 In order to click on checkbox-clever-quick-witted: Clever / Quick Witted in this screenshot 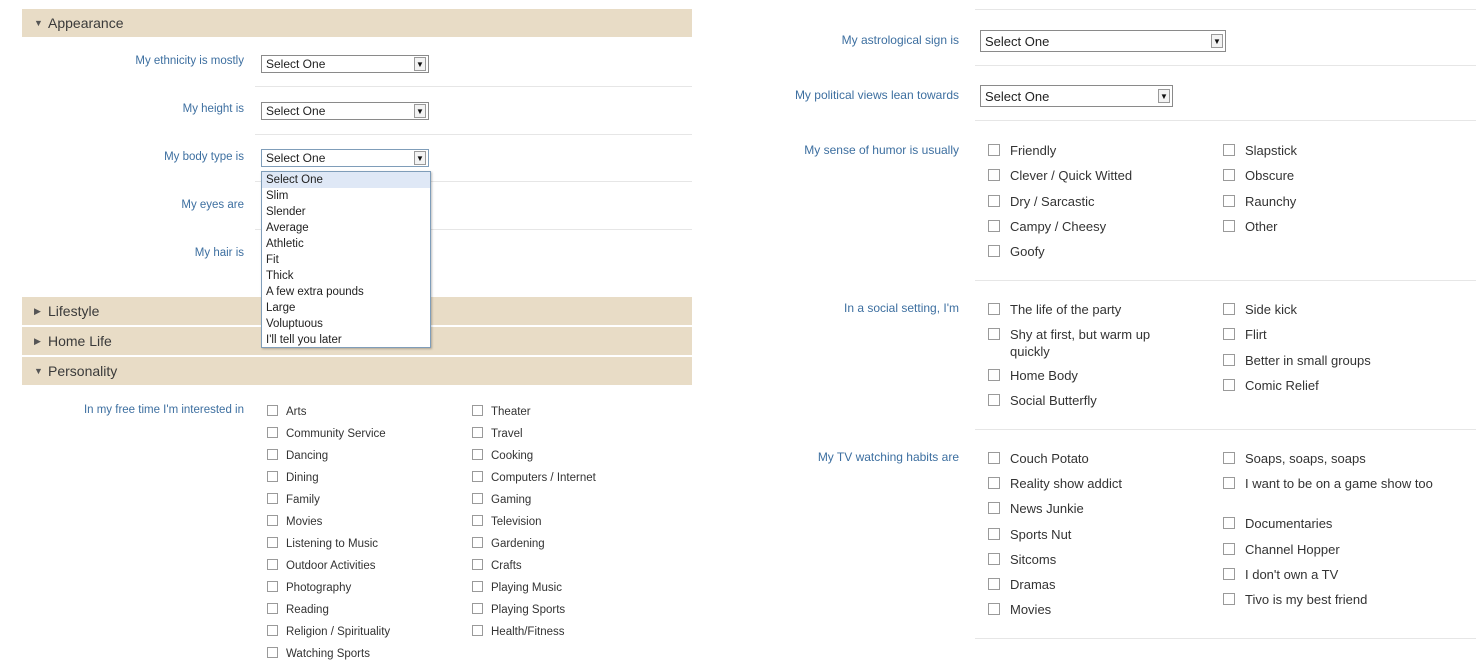, I will do `click(1060, 175)`.